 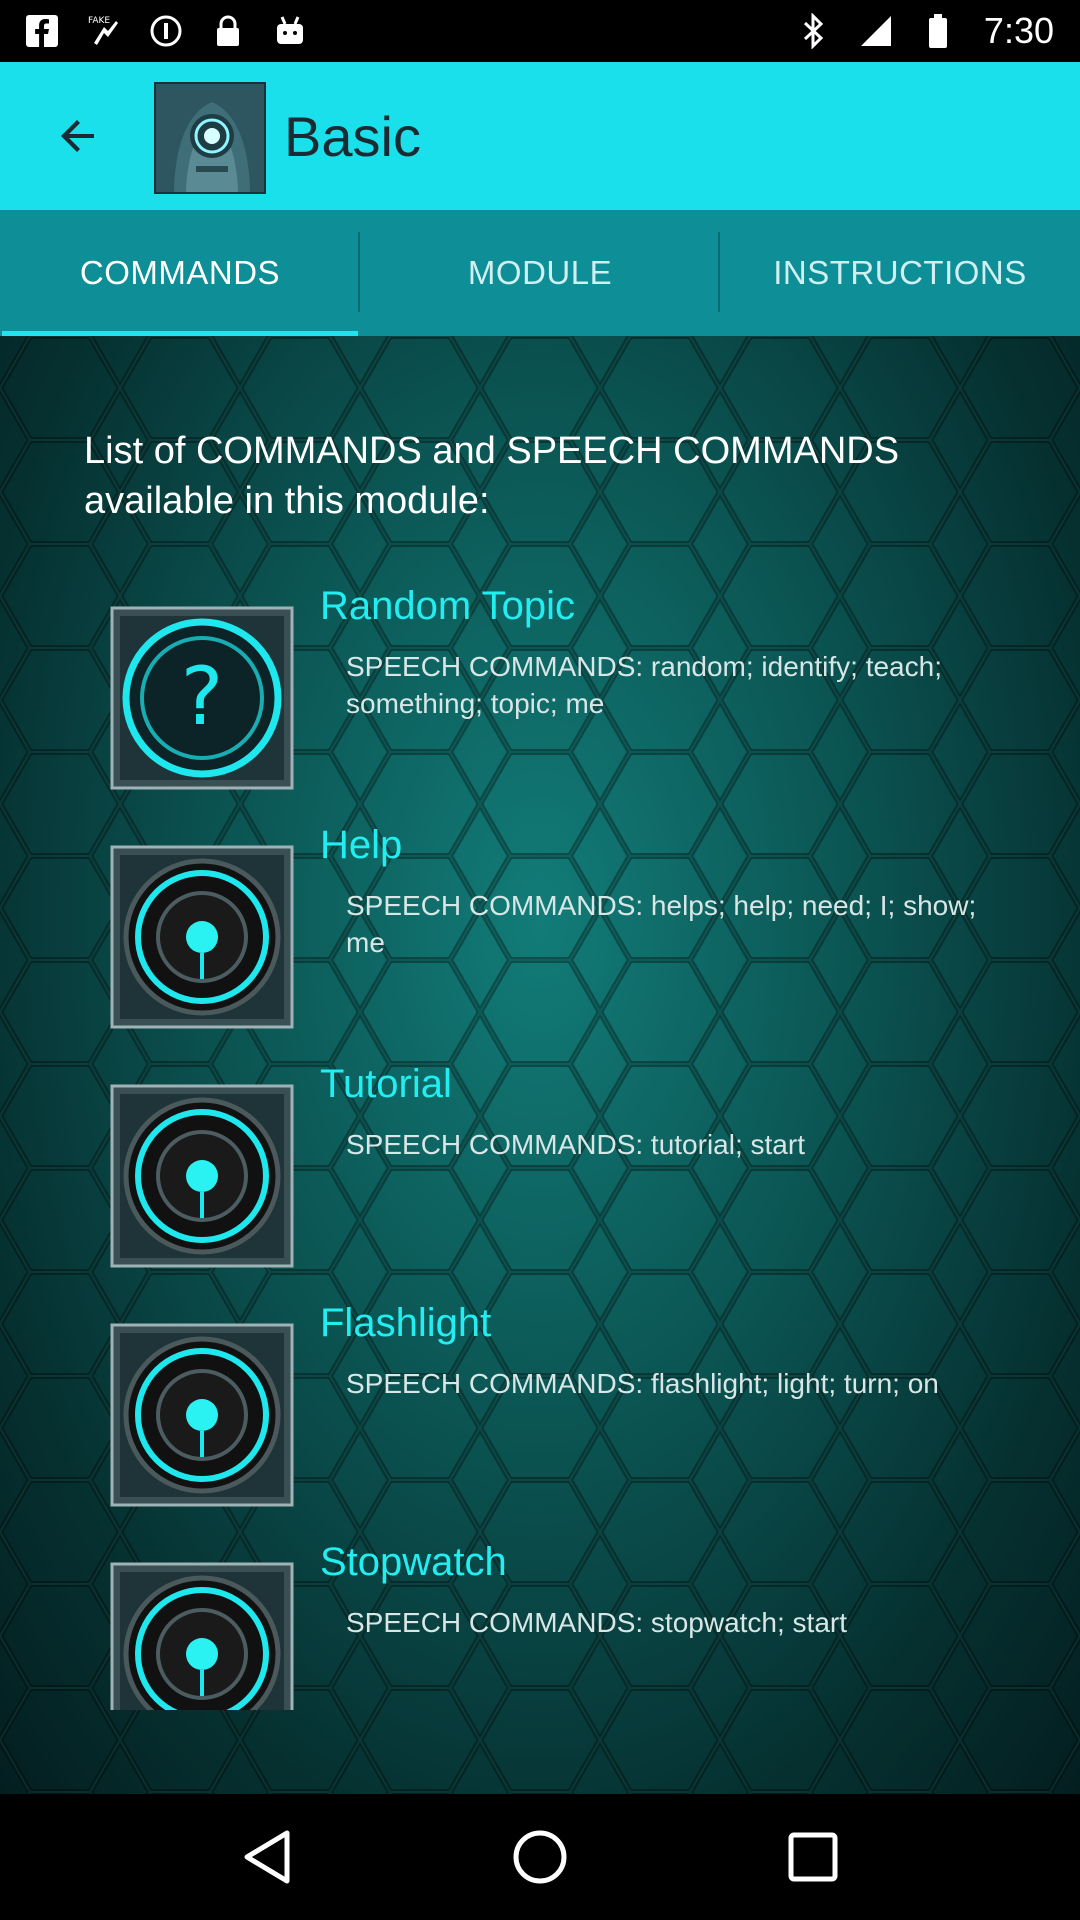 I want to click on tab-label: COMMANDS, so click(x=180, y=272).